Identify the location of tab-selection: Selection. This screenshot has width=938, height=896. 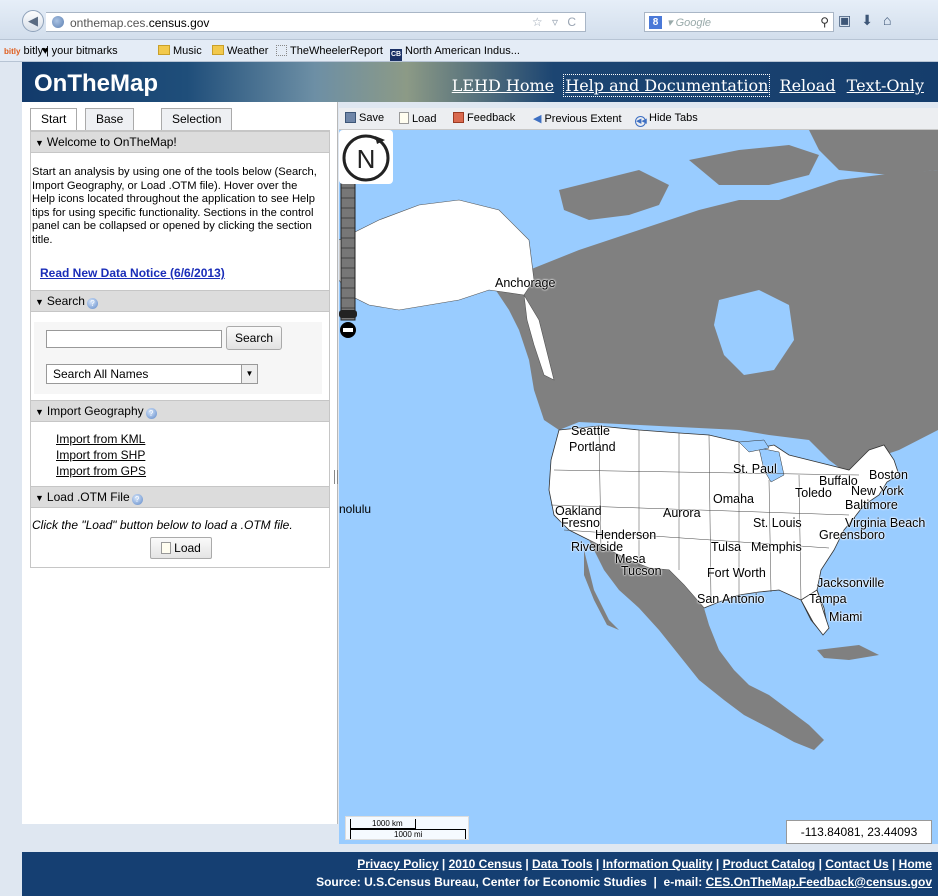
(197, 119).